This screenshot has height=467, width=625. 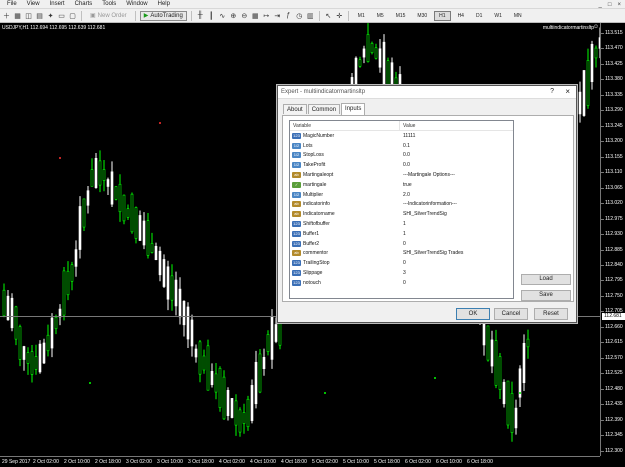 What do you see at coordinates (610, 5) in the screenshot?
I see `maximize-button: □` at bounding box center [610, 5].